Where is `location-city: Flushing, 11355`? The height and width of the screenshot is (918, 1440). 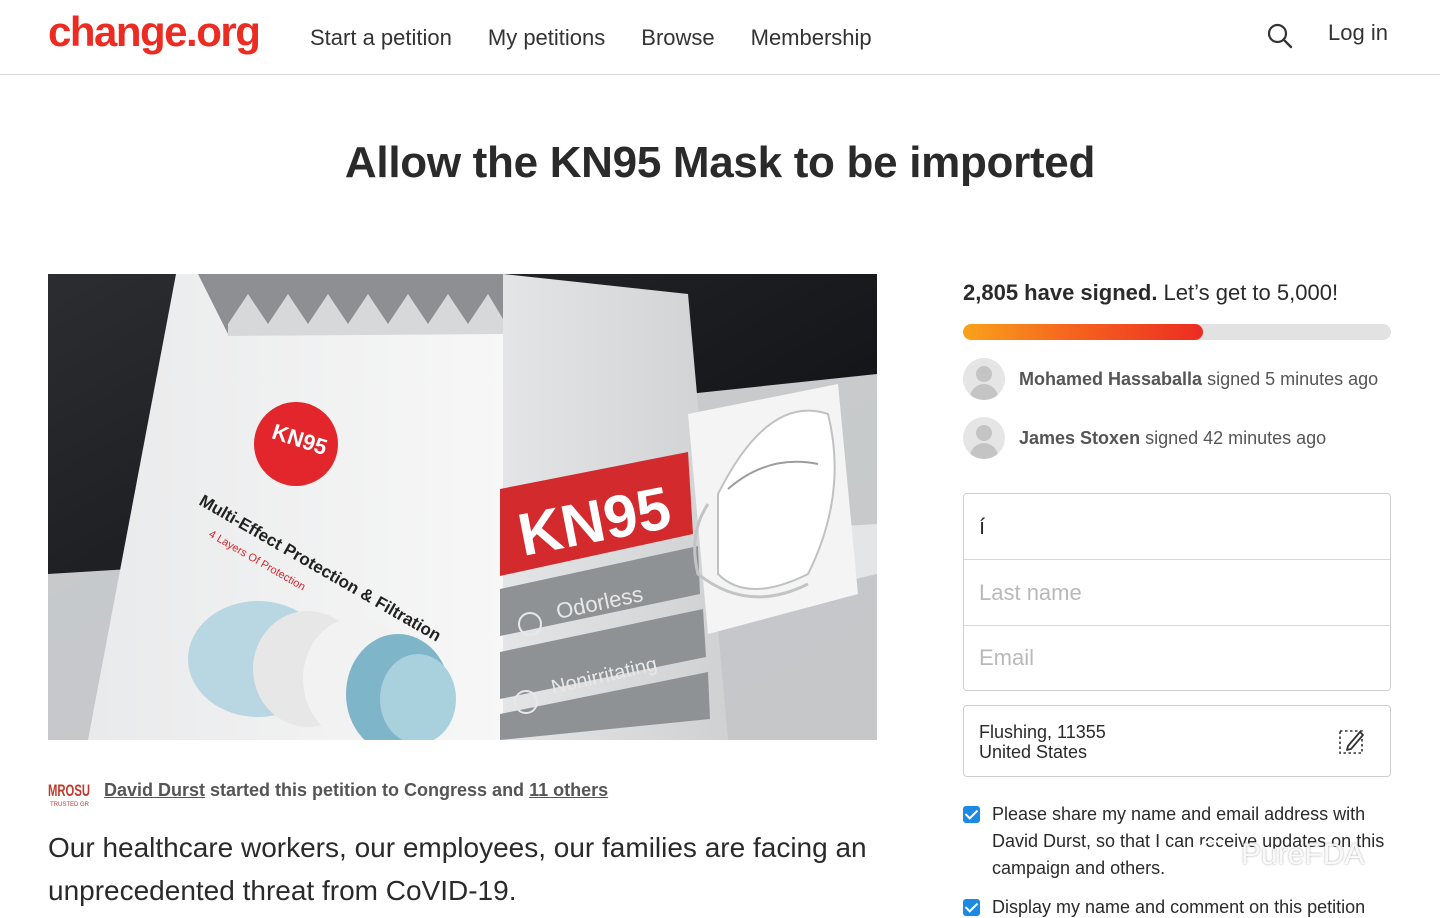 location-city: Flushing, 11355 is located at coordinates (1042, 732).